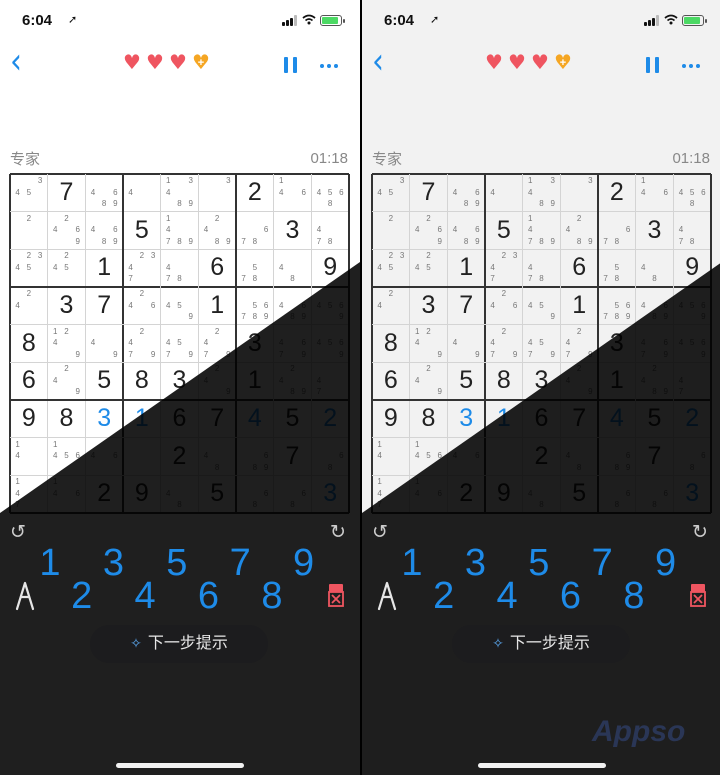 The height and width of the screenshot is (775, 720). What do you see at coordinates (507, 596) in the screenshot?
I see `number-key-4: 4` at bounding box center [507, 596].